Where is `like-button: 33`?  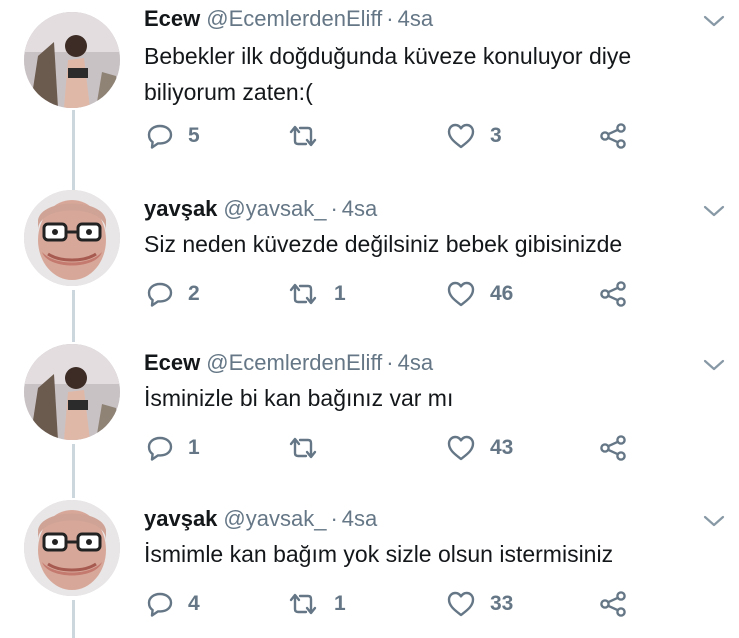 like-button: 33 is located at coordinates (479, 604).